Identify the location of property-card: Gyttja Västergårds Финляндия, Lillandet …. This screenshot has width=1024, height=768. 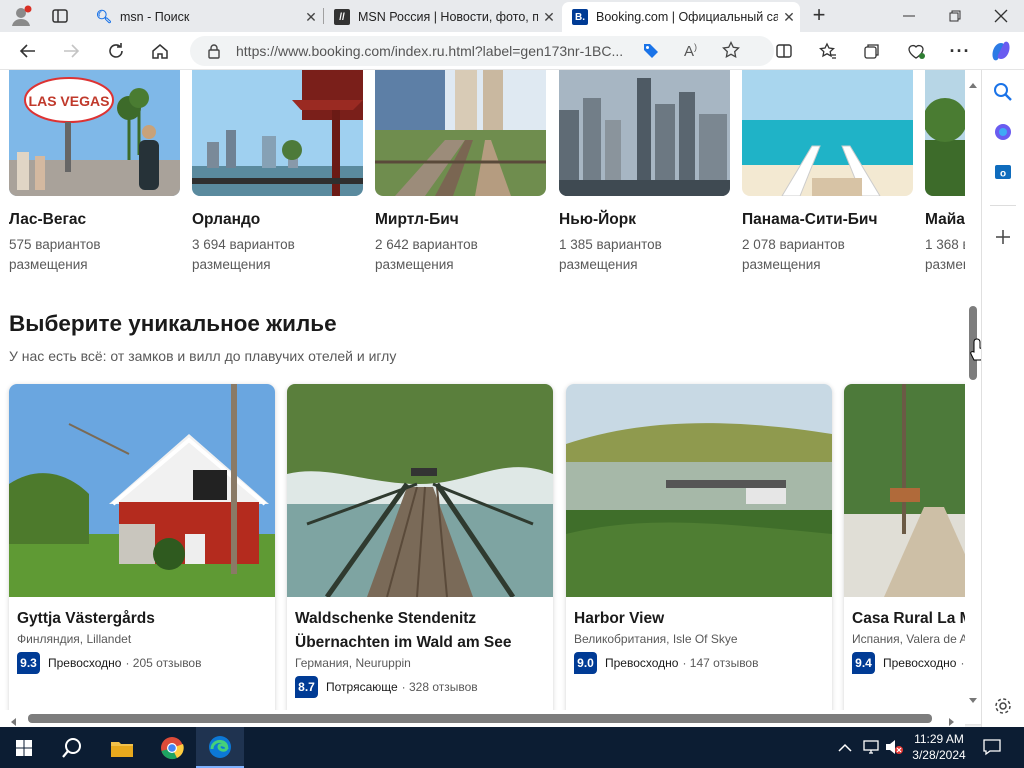
(142, 554).